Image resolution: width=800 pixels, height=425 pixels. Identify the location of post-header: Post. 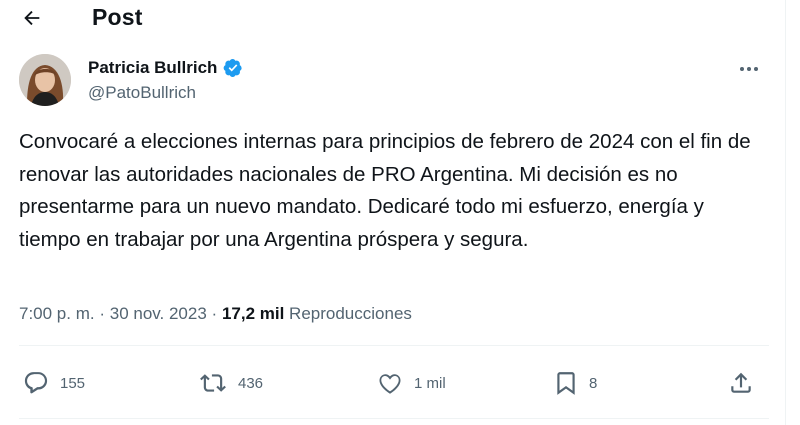
(392, 18).